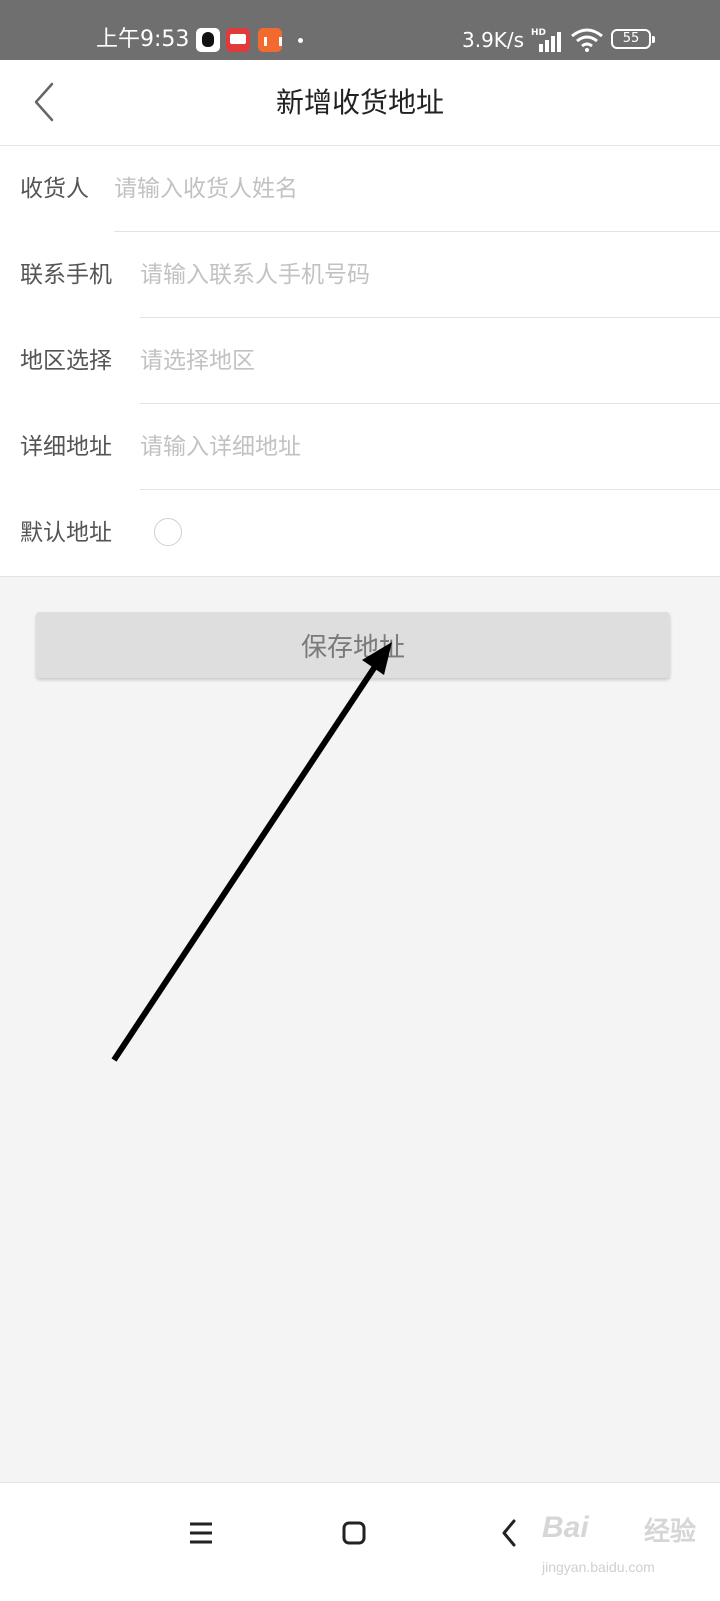 The image size is (720, 1601). What do you see at coordinates (66, 533) in the screenshot?
I see `default-label: 默认地址` at bounding box center [66, 533].